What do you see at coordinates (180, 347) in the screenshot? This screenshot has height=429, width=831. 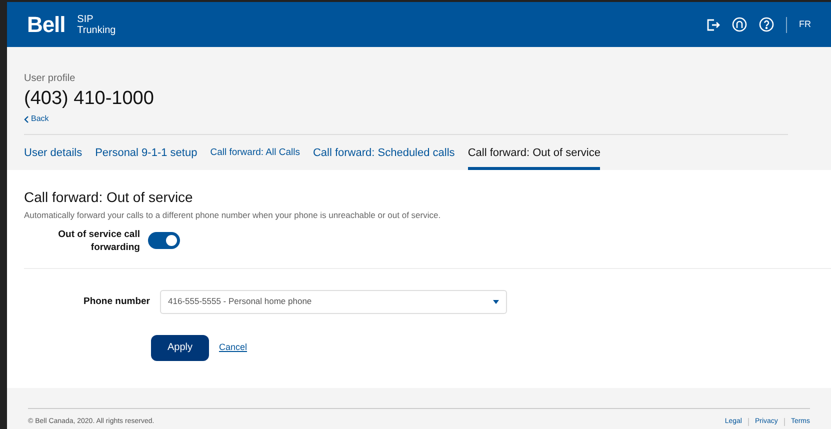 I see `apply-button: Apply` at bounding box center [180, 347].